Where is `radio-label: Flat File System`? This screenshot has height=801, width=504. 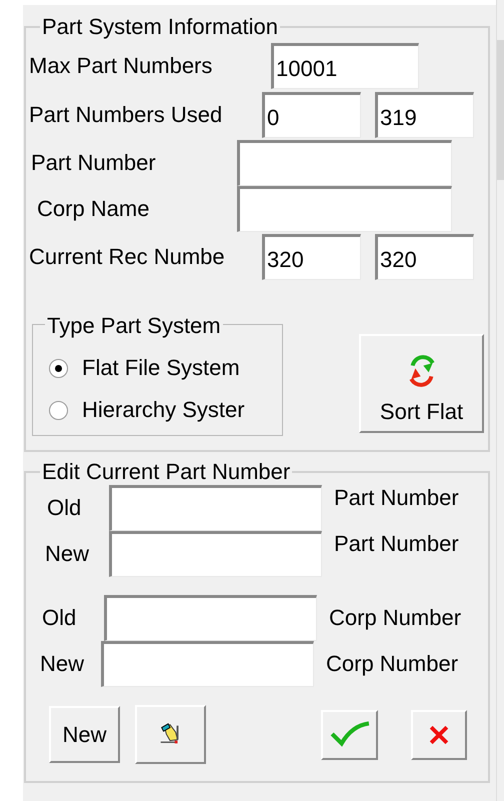 radio-label: Flat File System is located at coordinates (161, 368).